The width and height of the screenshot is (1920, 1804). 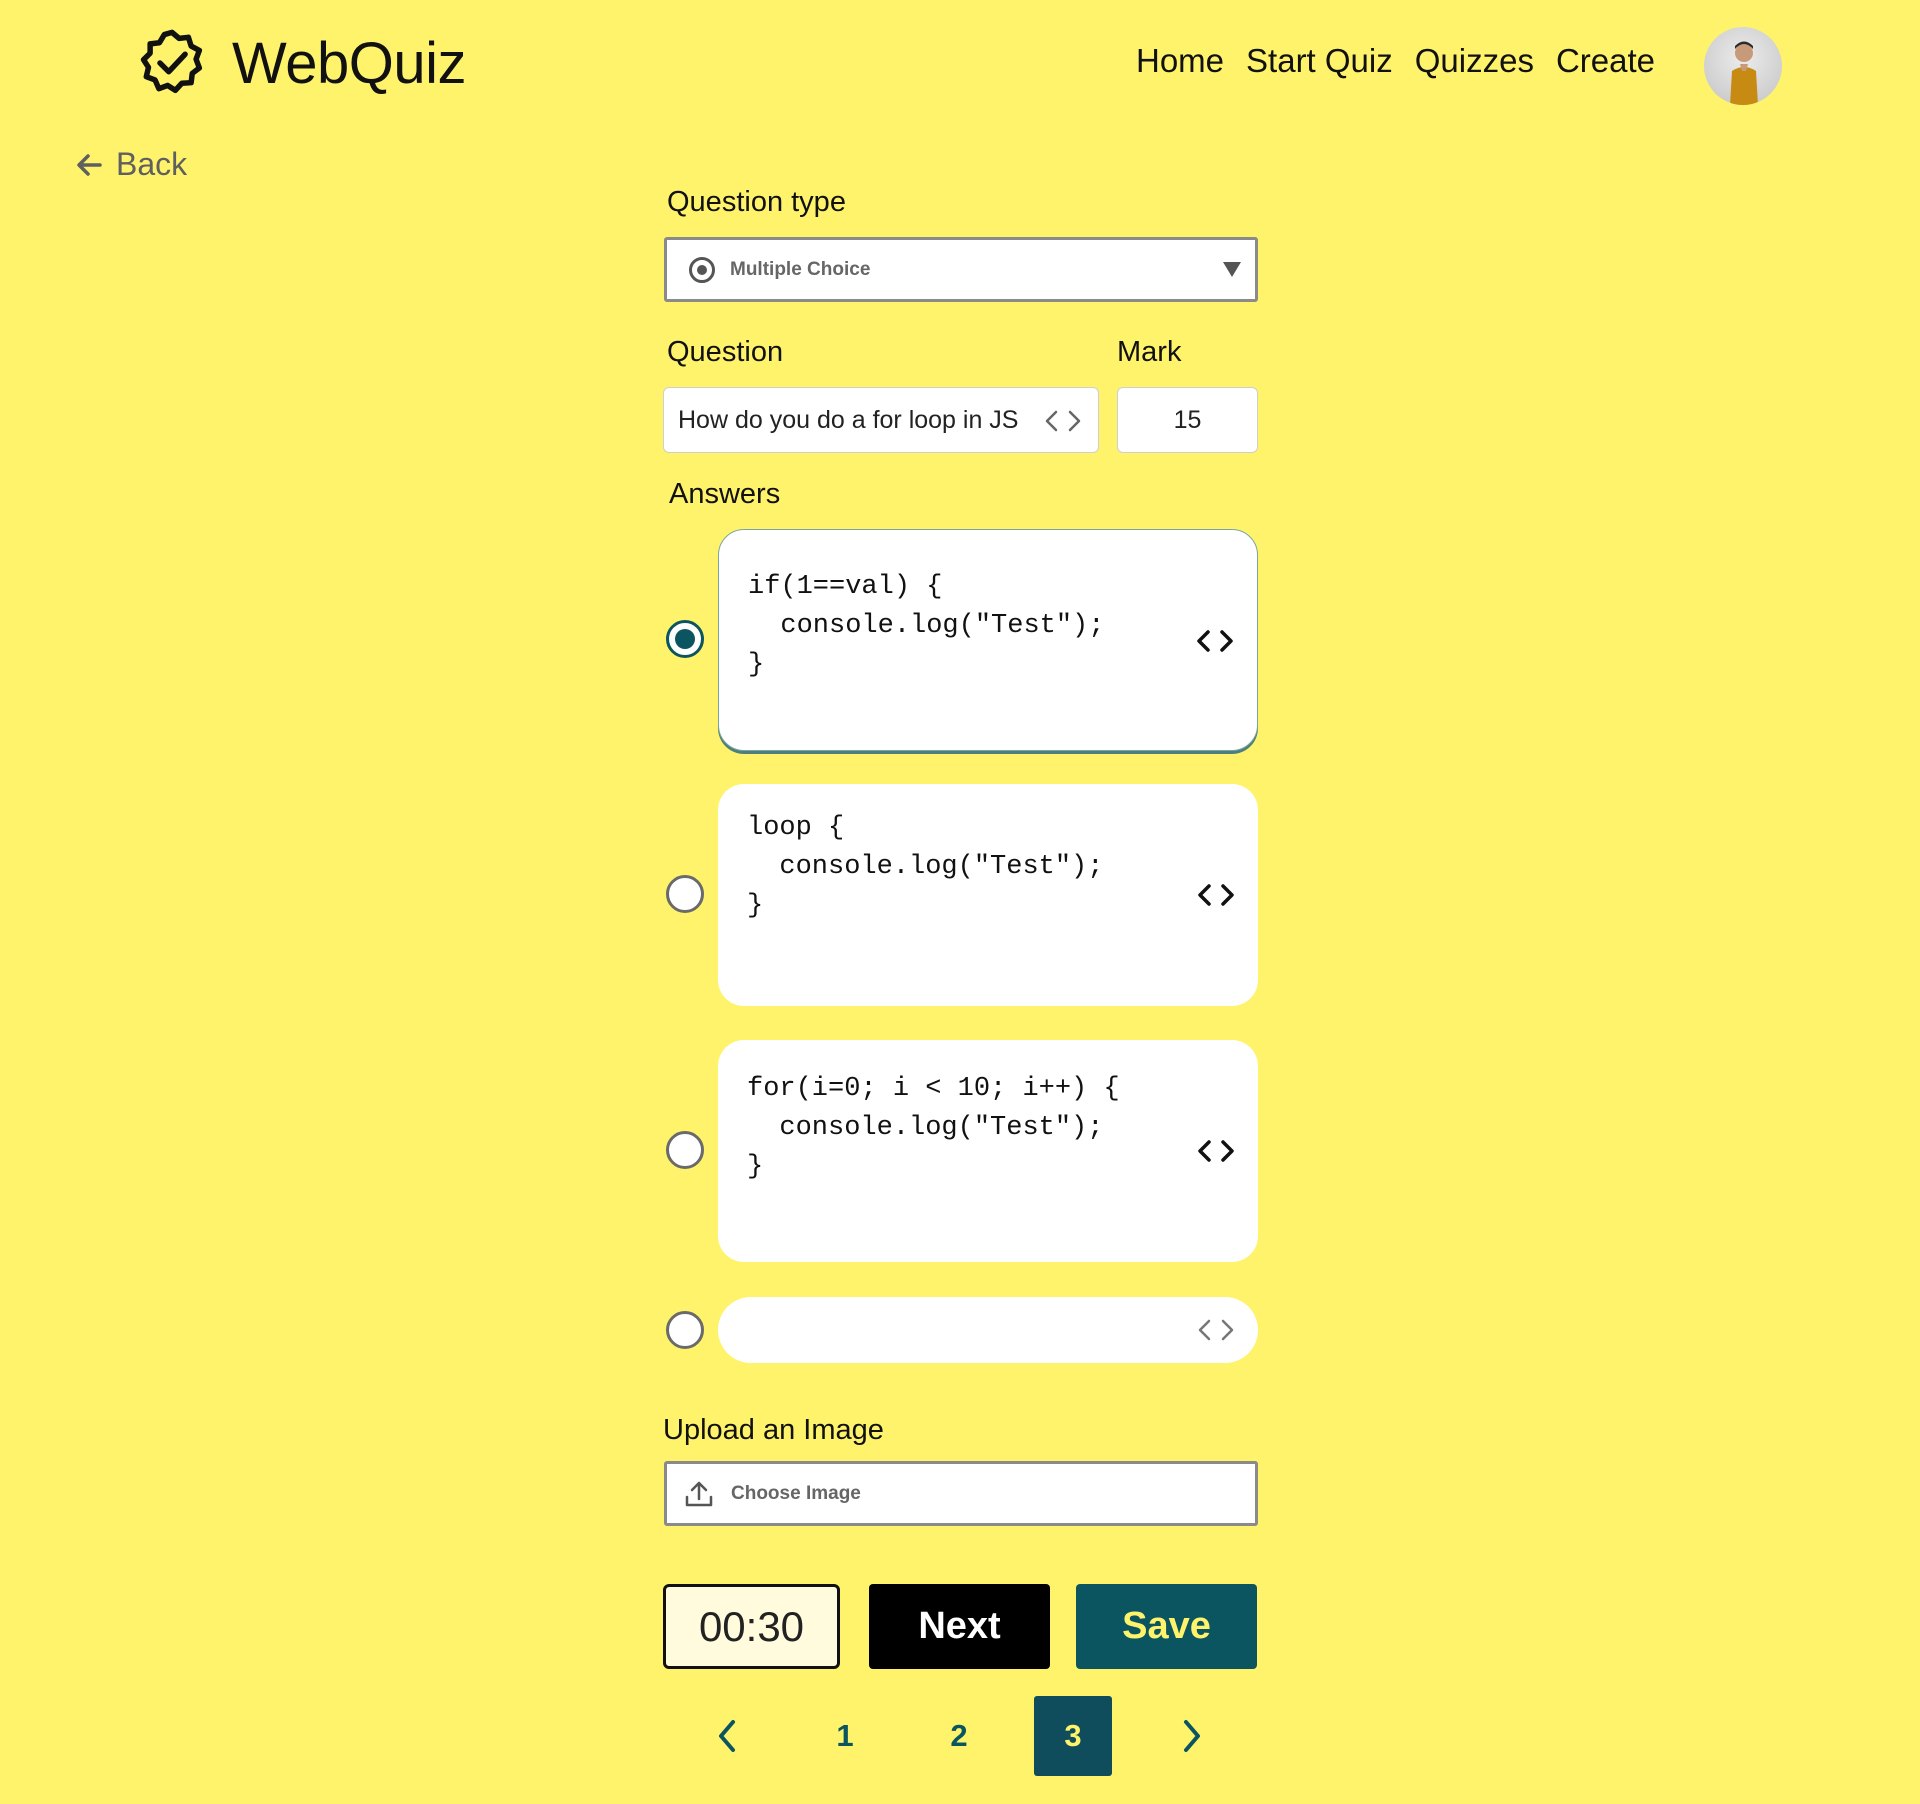 I want to click on prev-page-button, so click(x=728, y=1736).